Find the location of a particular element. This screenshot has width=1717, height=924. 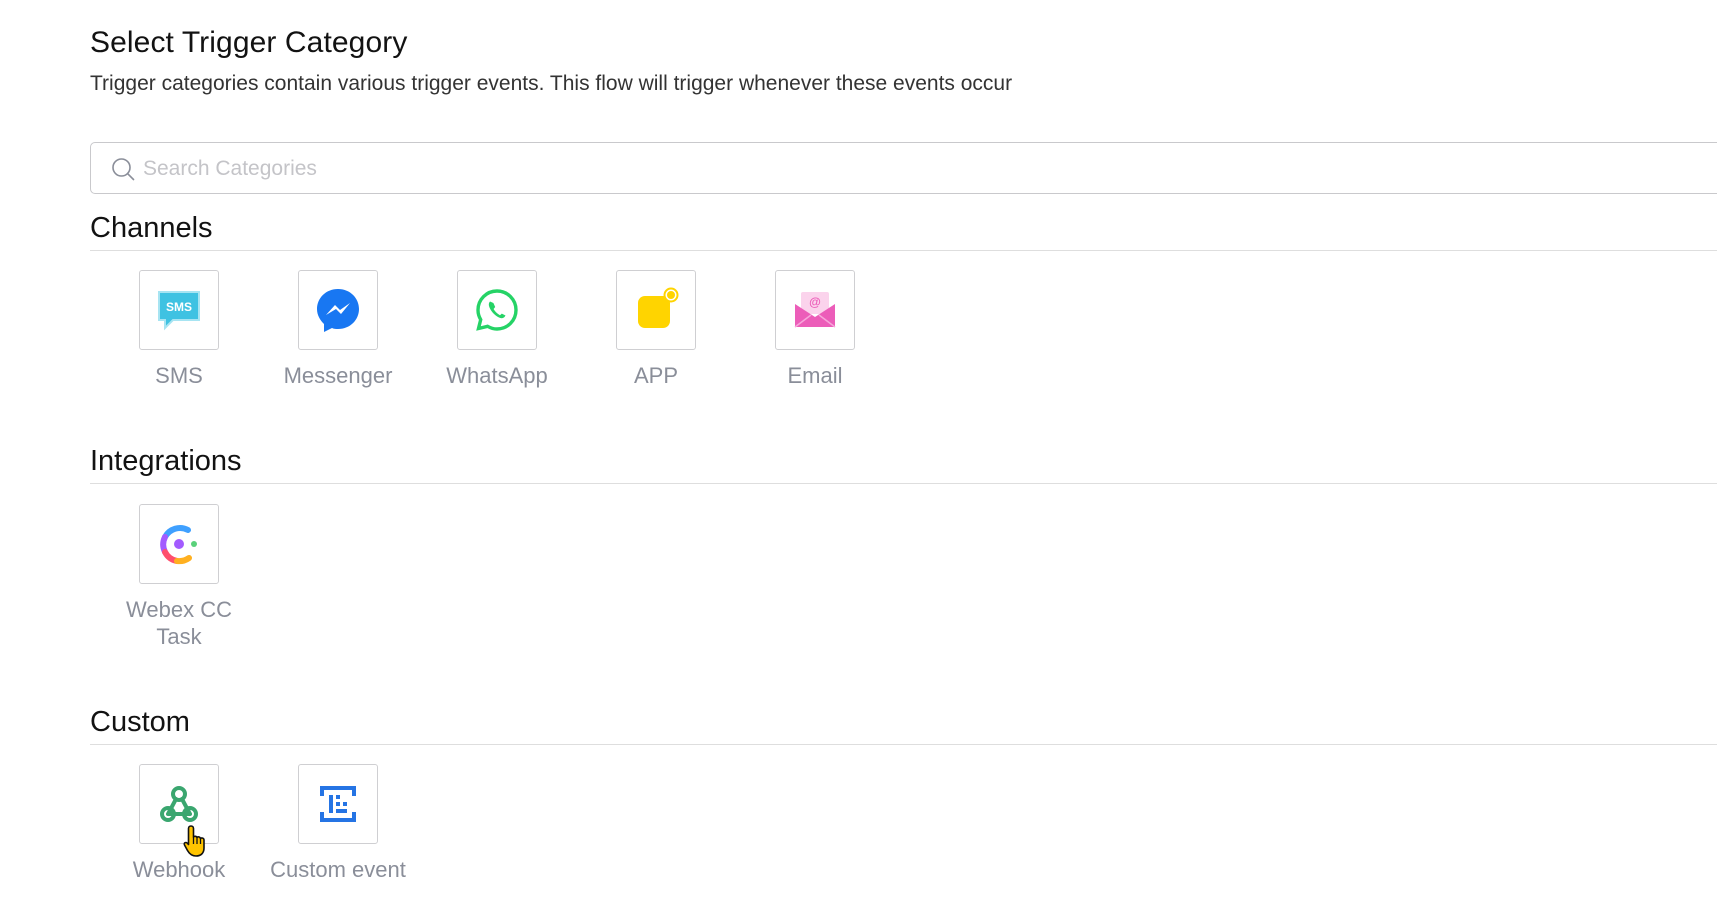

tile-custom-event: Custom event is located at coordinates (338, 823).